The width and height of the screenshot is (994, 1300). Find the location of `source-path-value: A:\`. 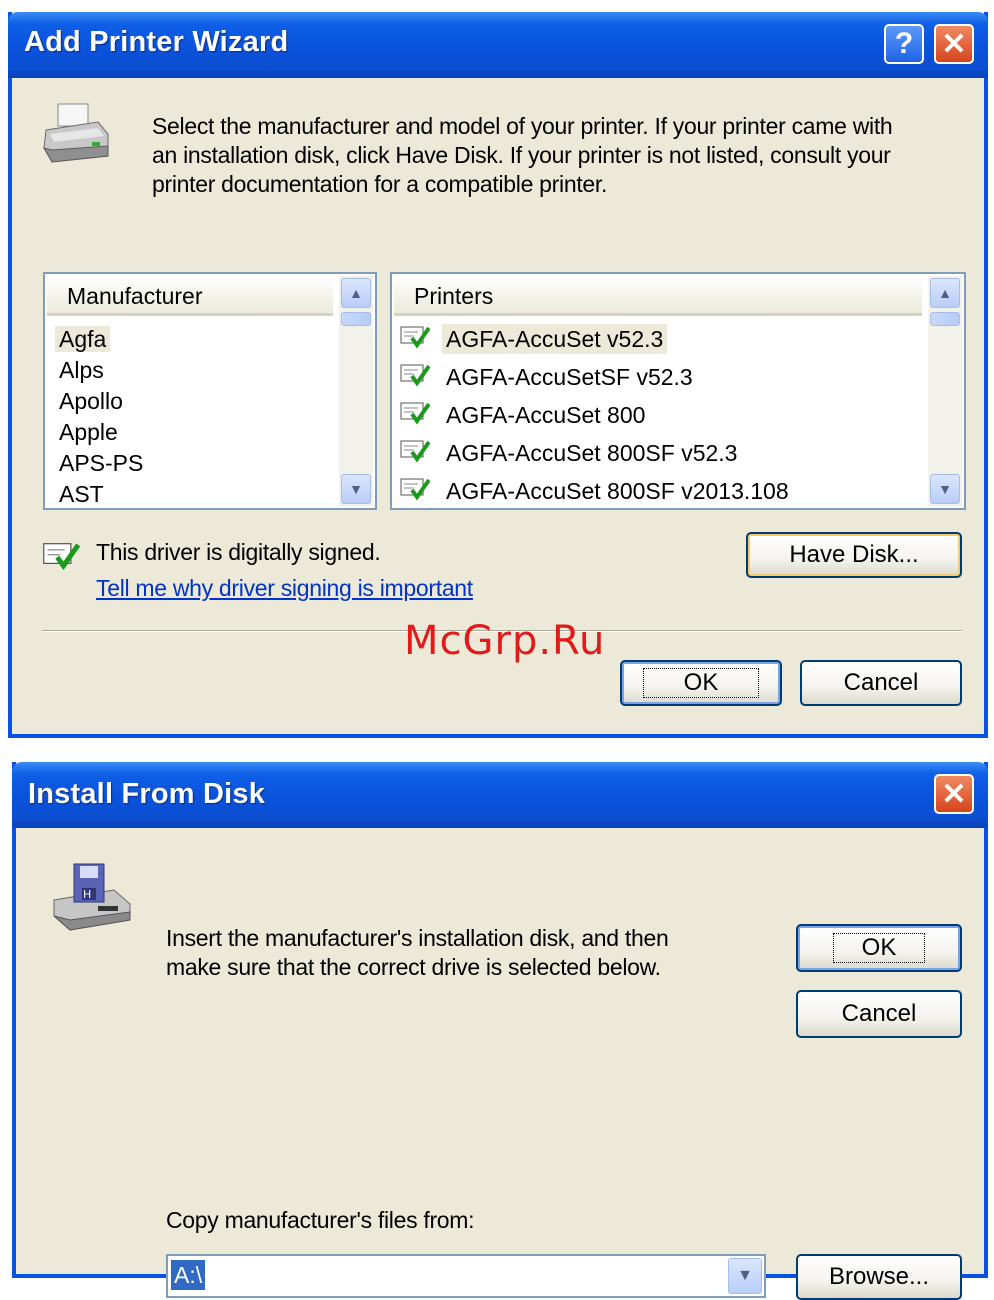

source-path-value: A:\ is located at coordinates (188, 1275).